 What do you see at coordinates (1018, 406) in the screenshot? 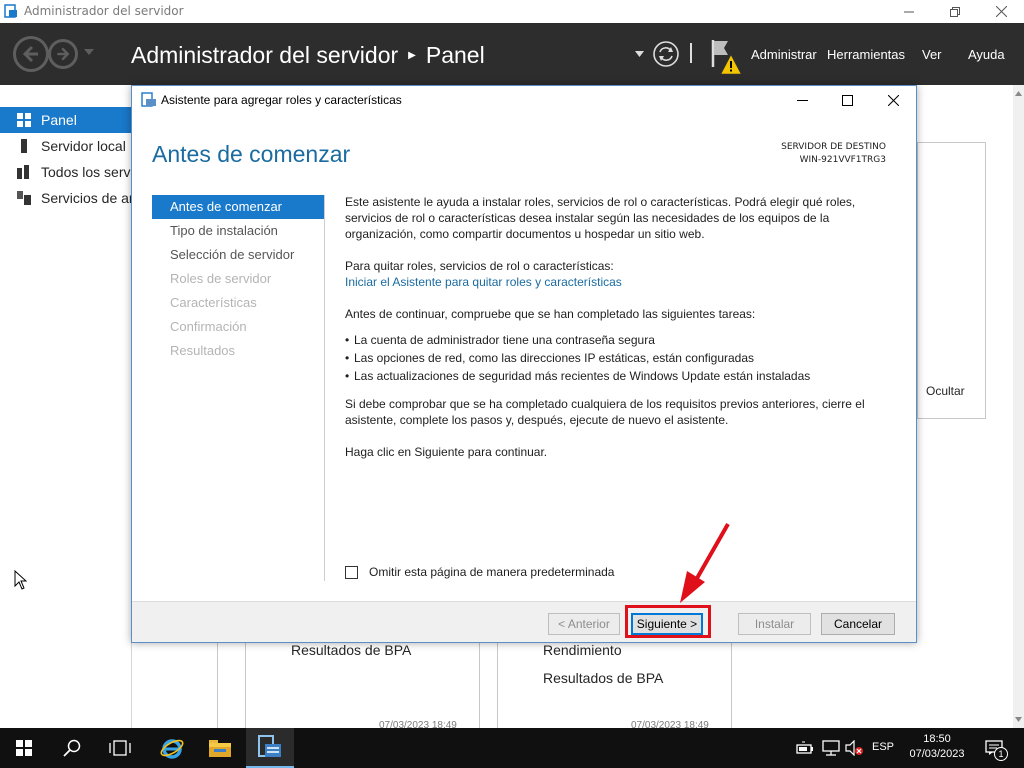
I see `vertical-scrollbar` at bounding box center [1018, 406].